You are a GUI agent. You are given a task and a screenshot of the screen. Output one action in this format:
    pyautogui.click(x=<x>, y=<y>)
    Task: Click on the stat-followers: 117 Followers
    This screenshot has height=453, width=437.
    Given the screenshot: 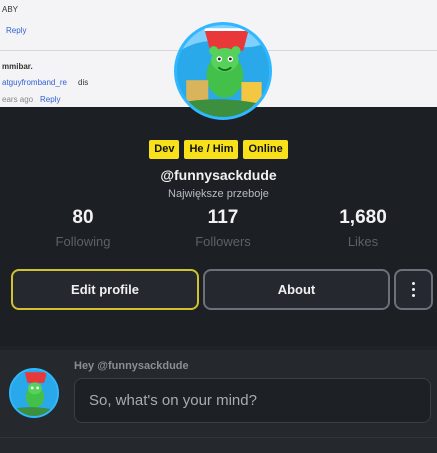 What is the action you would take?
    pyautogui.click(x=223, y=228)
    